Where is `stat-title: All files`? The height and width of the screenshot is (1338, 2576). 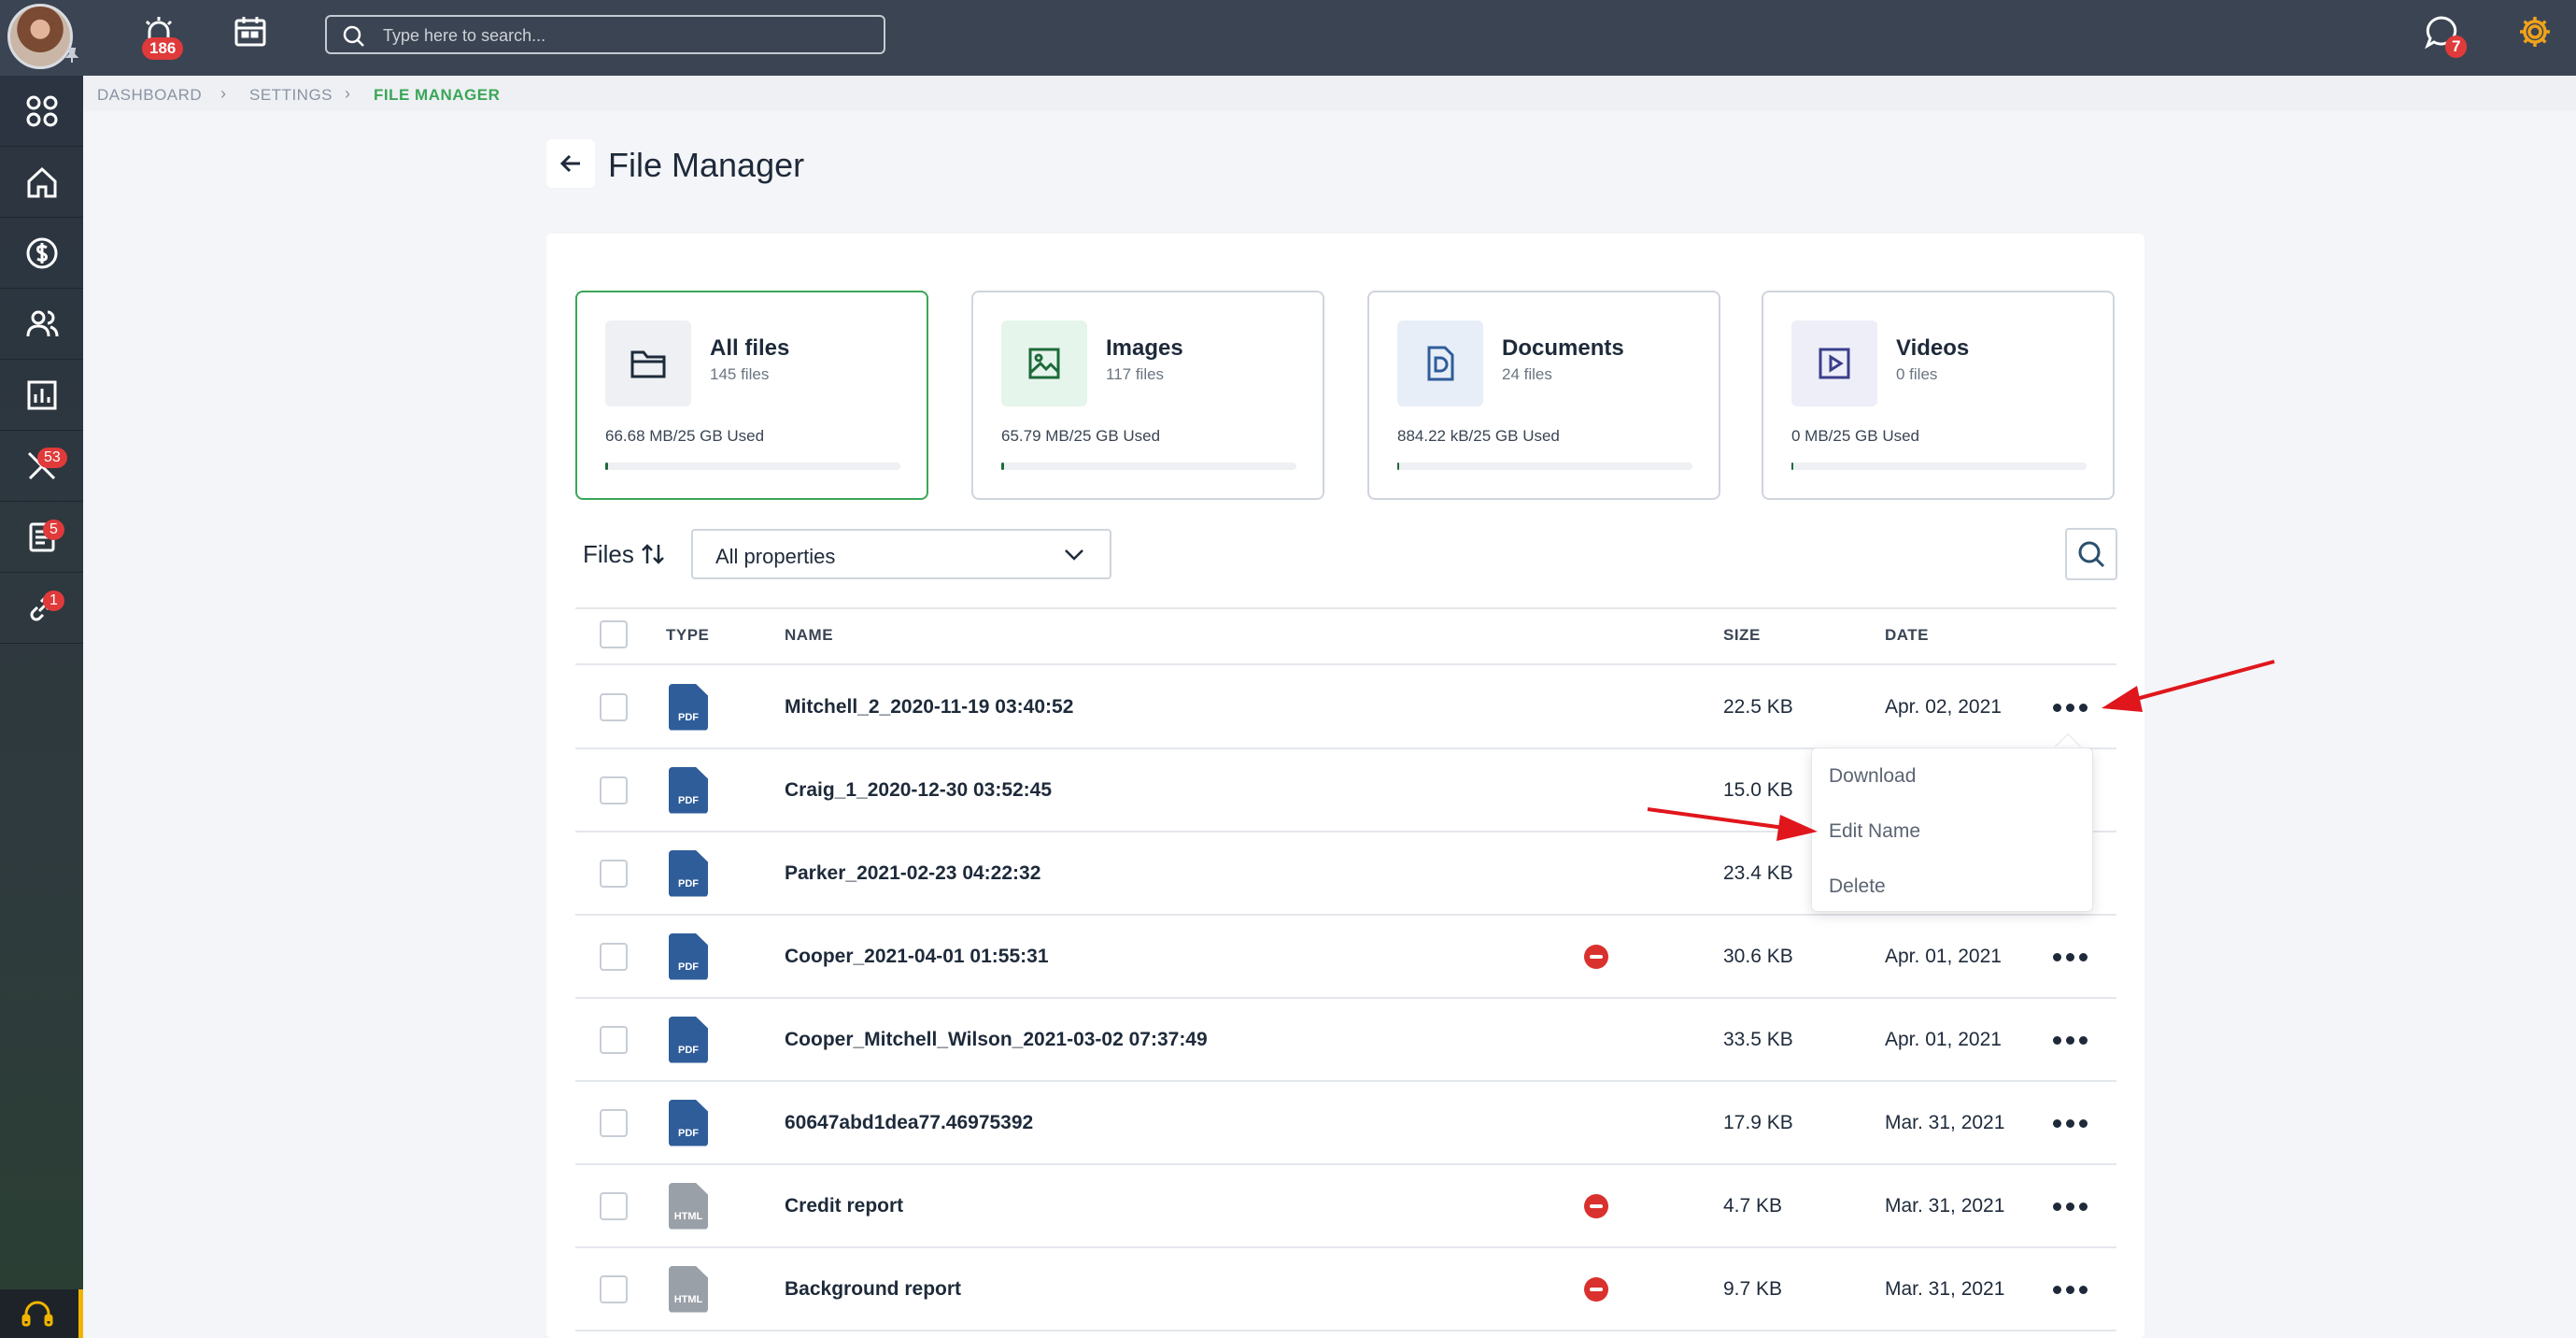 stat-title: All files is located at coordinates (750, 348).